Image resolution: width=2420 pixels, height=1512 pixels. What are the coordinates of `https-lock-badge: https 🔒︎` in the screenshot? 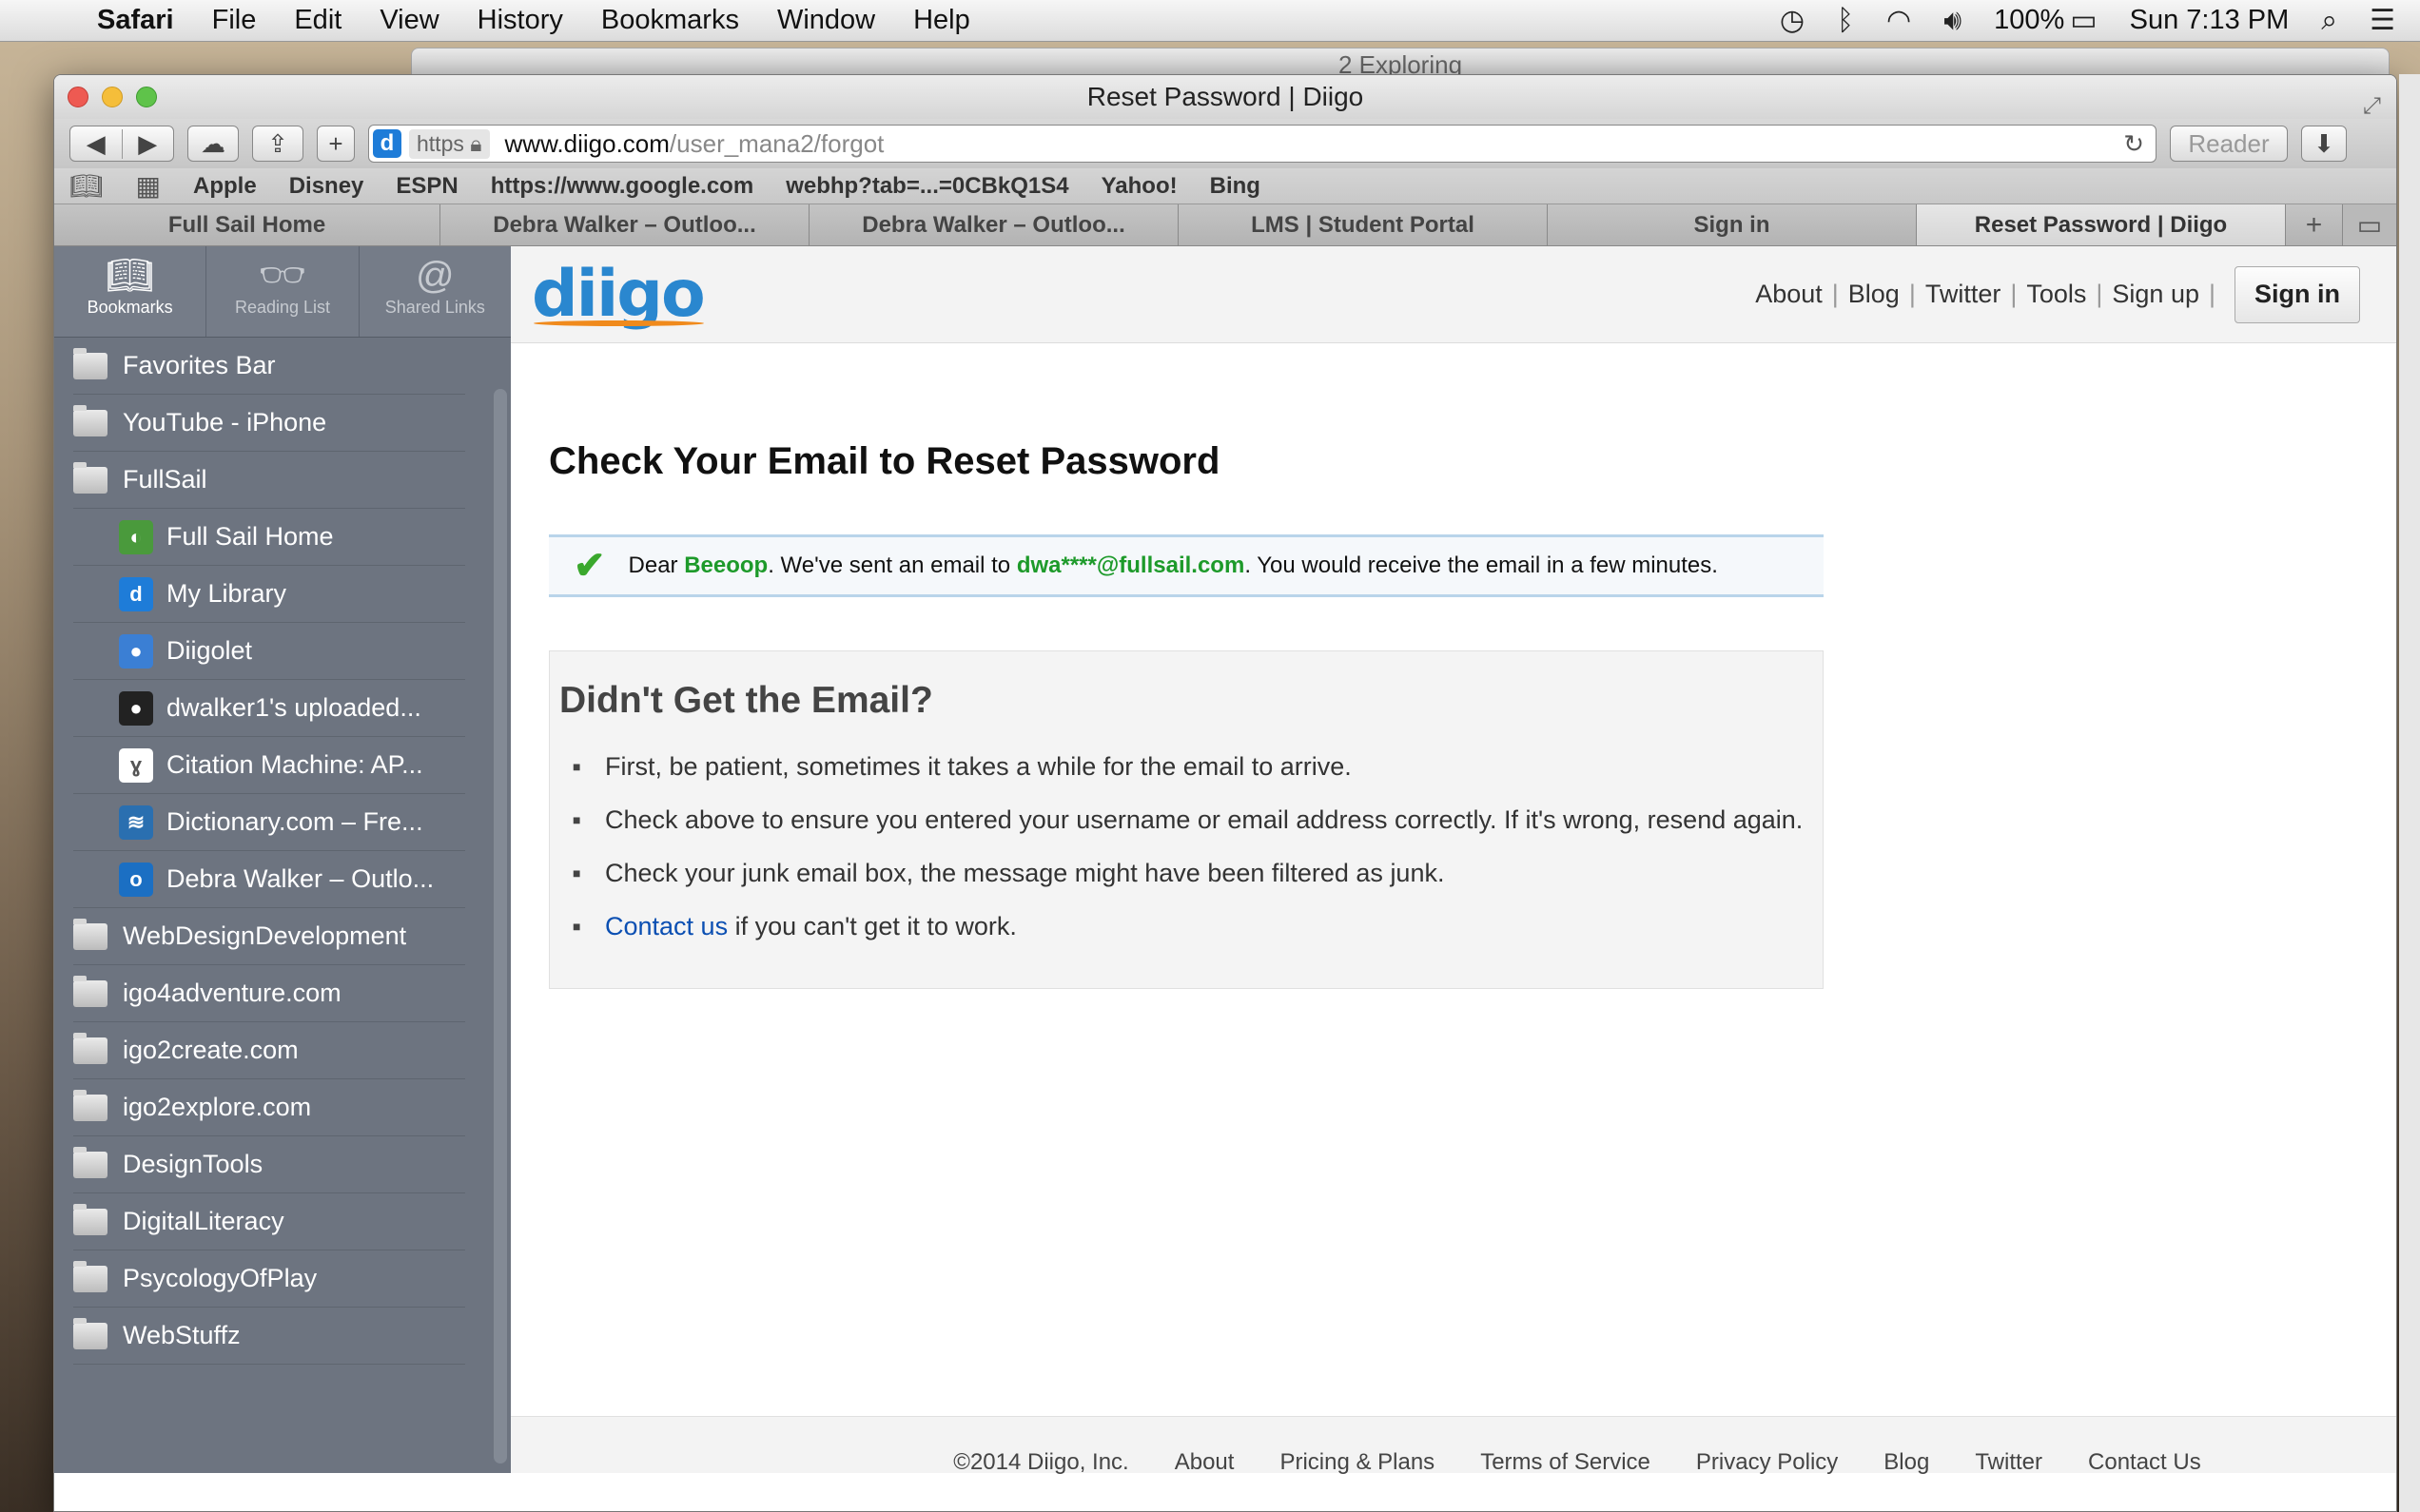 It's located at (449, 143).